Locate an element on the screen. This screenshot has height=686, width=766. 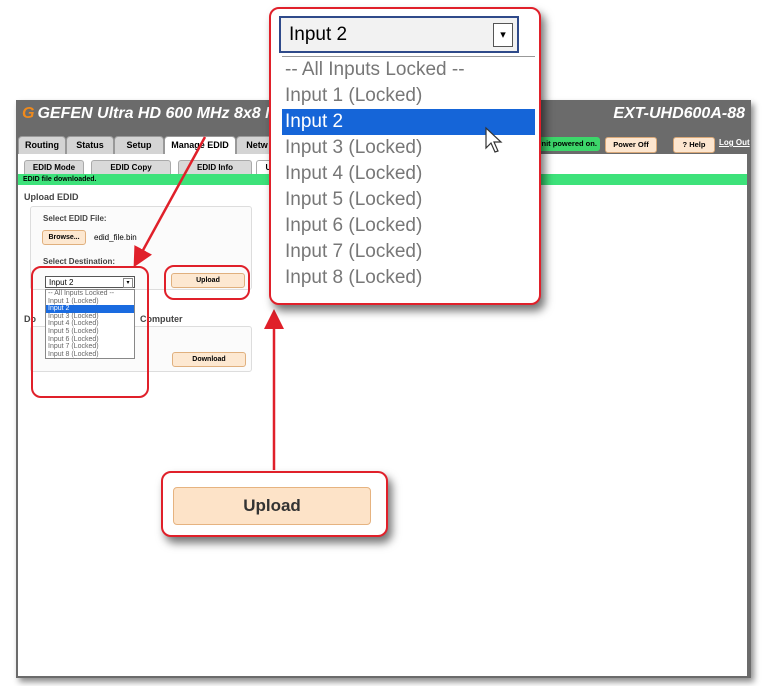
arrow-to-dropdown is located at coordinates (170, 202).